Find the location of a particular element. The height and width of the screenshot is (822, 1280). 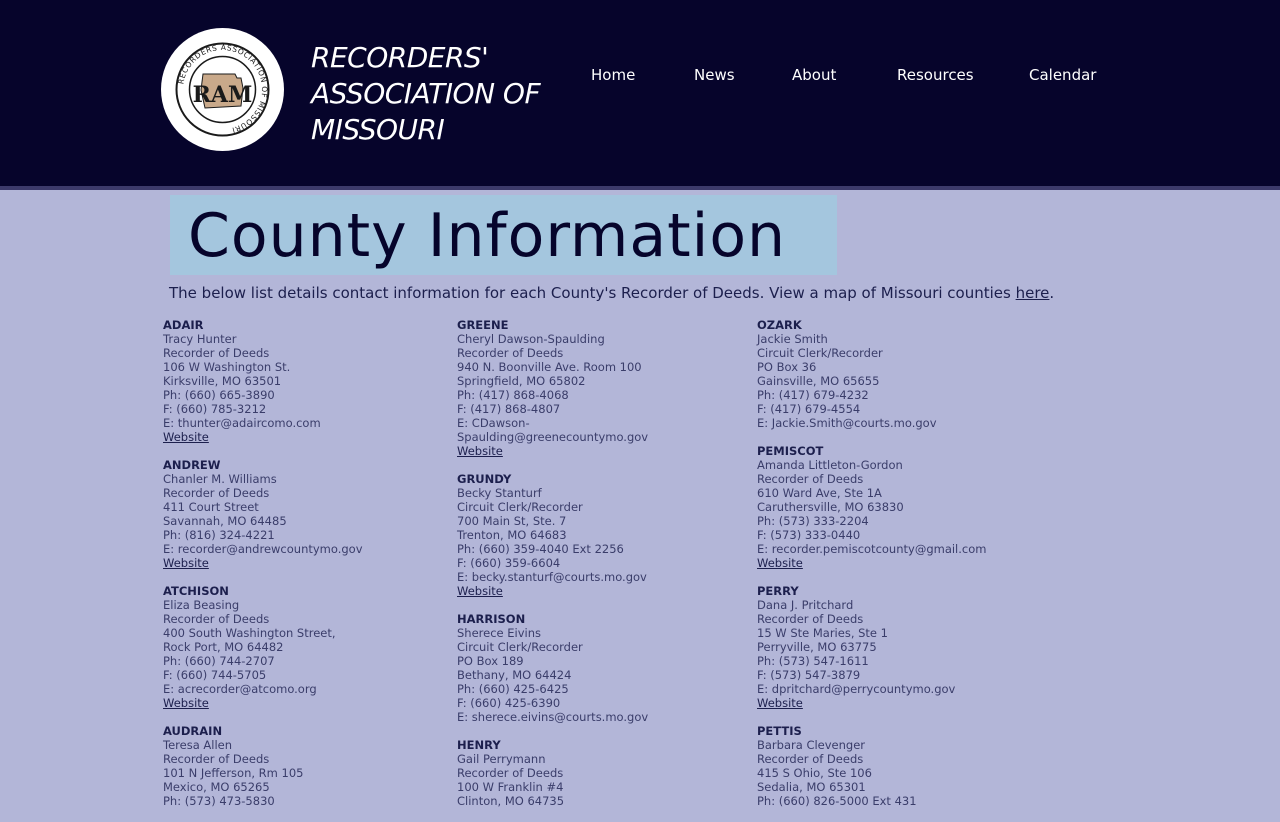

county-detail: E: becky.stanturf@courts.mo.gov is located at coordinates (552, 577).